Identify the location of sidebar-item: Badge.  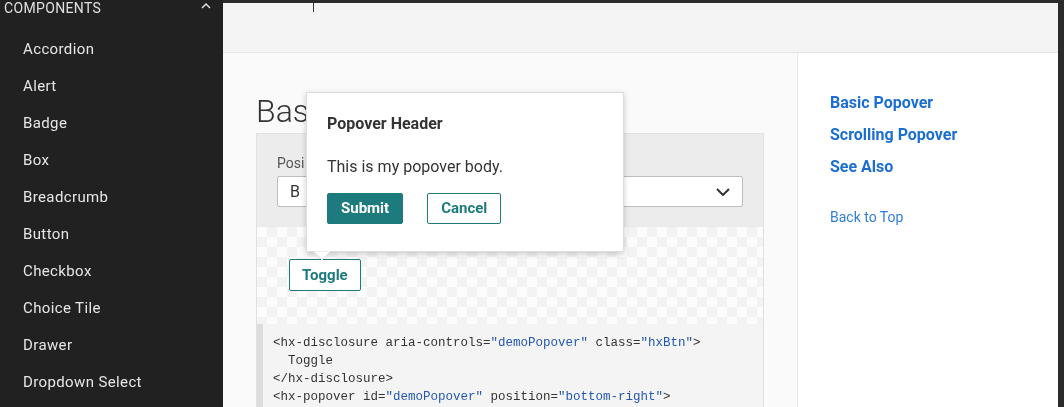
(111, 123).